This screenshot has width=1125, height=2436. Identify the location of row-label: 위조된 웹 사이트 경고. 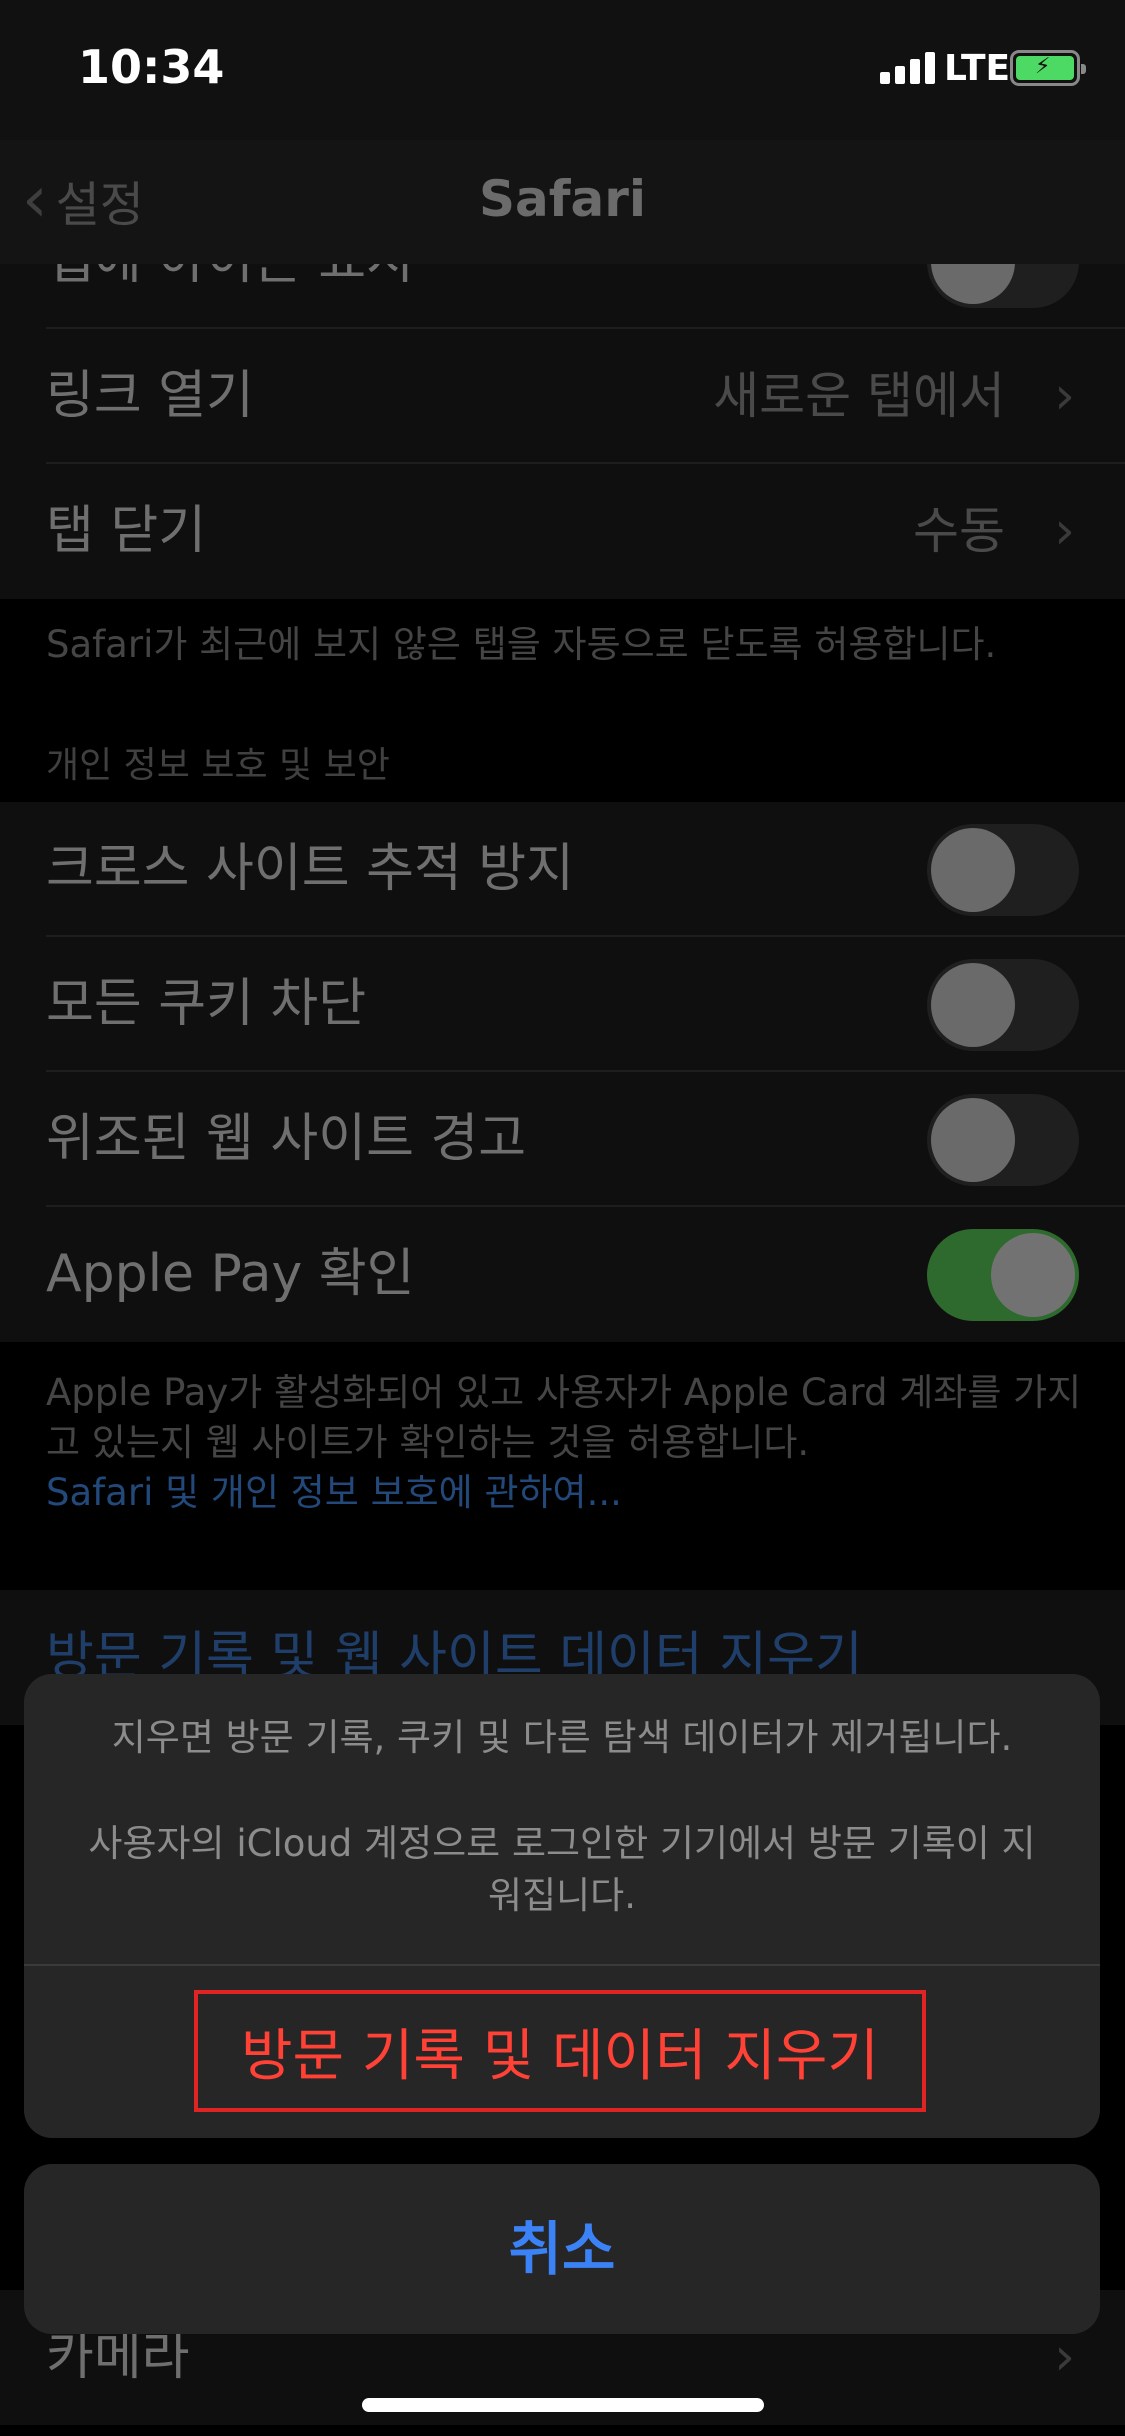
(286, 1139).